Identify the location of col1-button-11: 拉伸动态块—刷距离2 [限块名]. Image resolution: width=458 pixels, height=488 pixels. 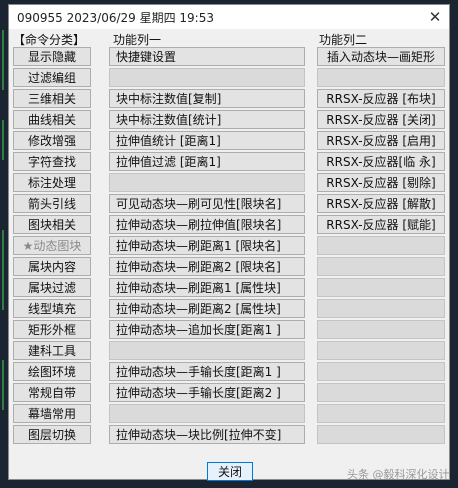
(207, 266).